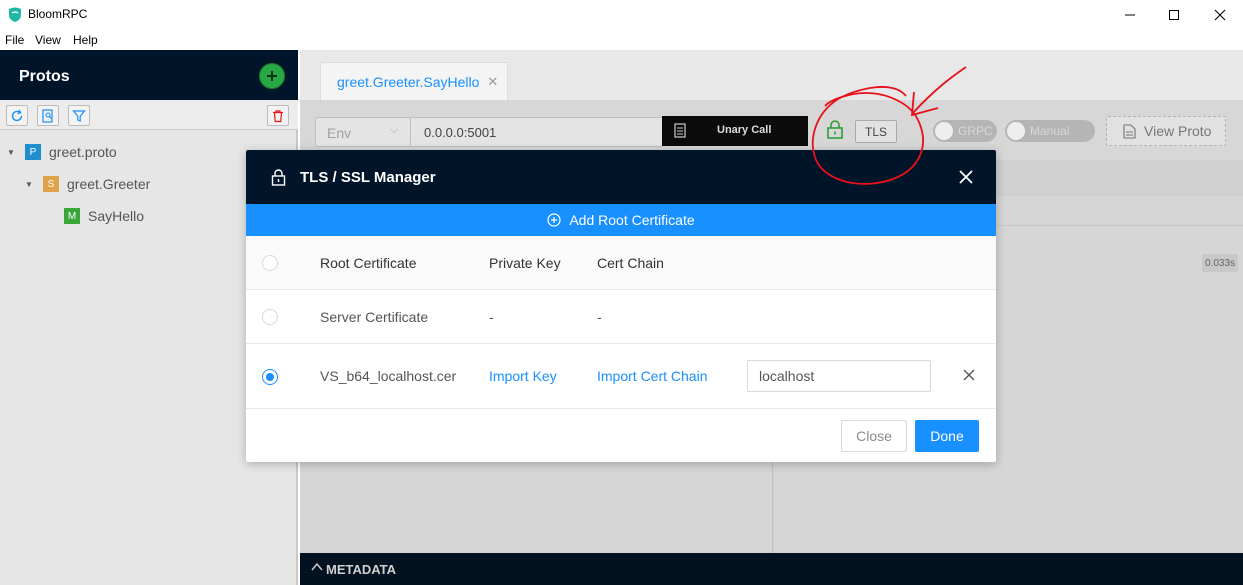  Describe the element at coordinates (109, 184) in the screenshot. I see `tree-item-label: greet.Greeter` at that location.